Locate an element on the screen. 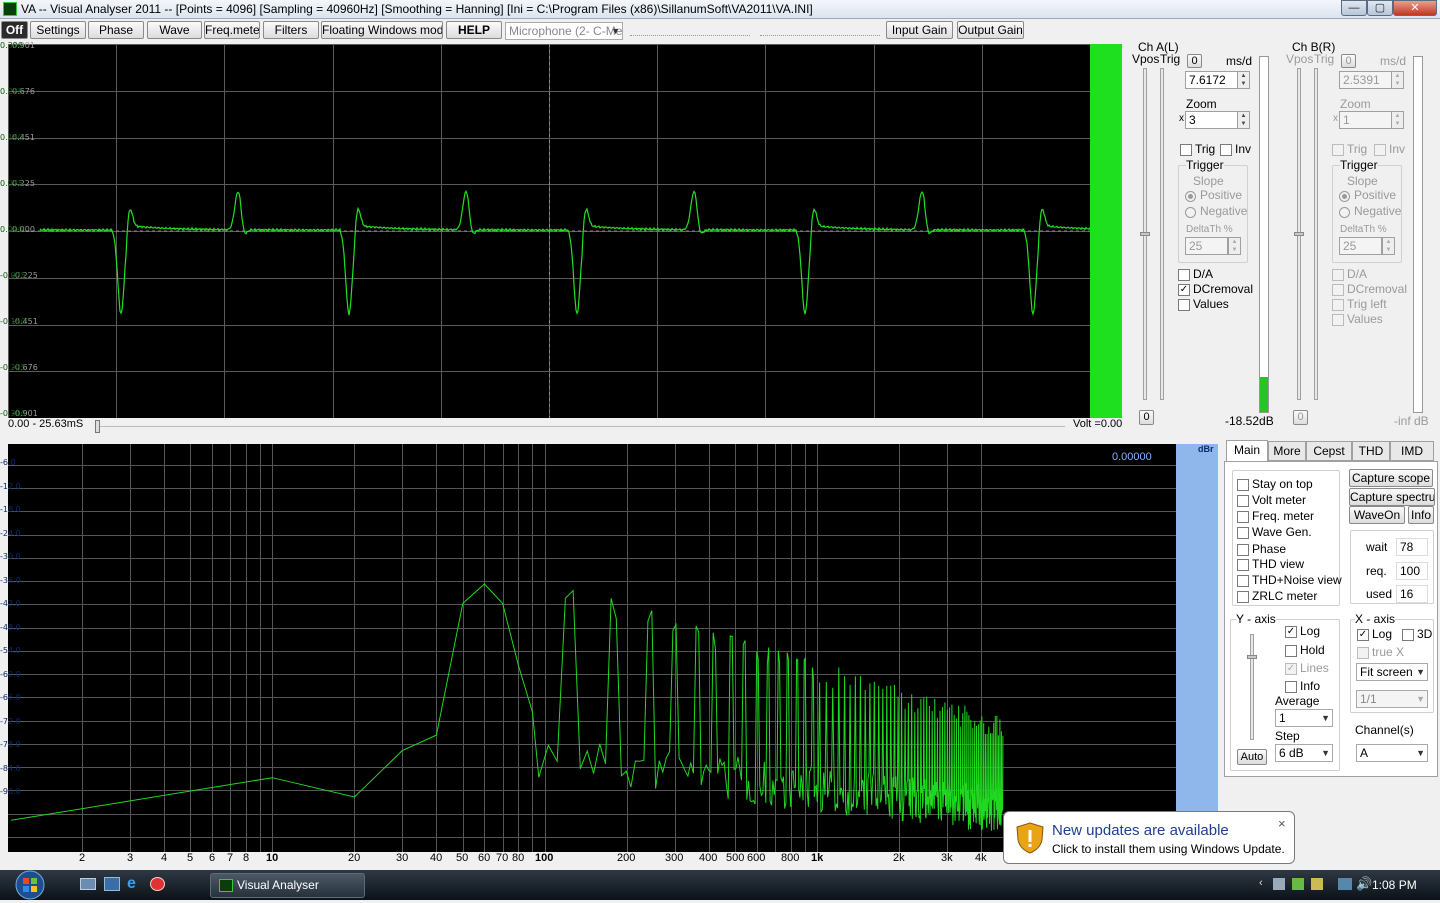 The height and width of the screenshot is (903, 1440). floating-windows-button: Floating Windows mode is located at coordinates (382, 30).